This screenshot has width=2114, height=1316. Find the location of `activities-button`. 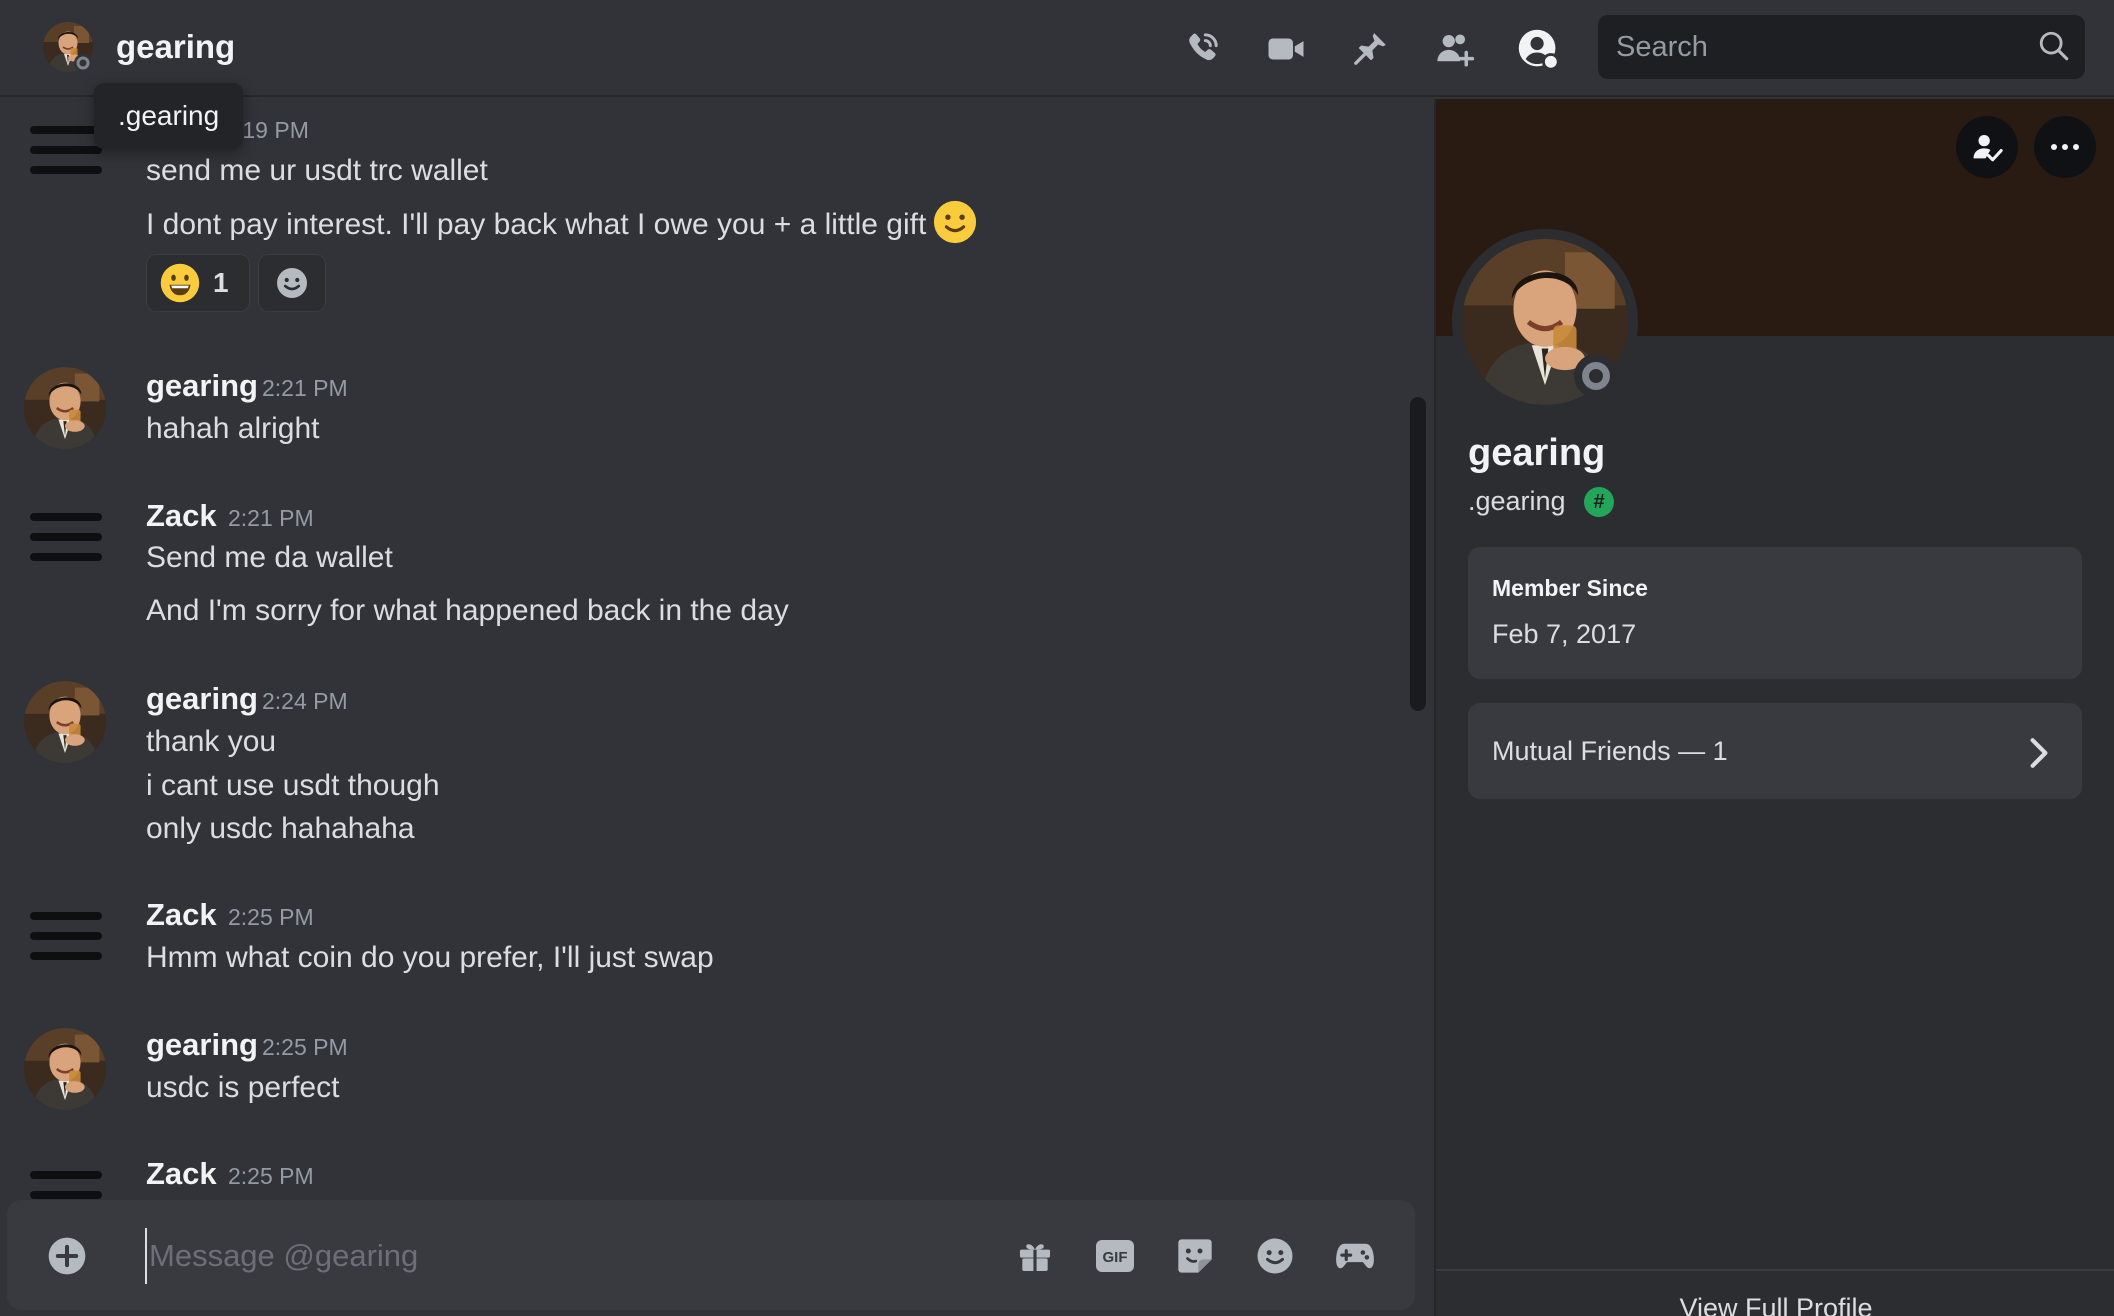

activities-button is located at coordinates (1355, 1256).